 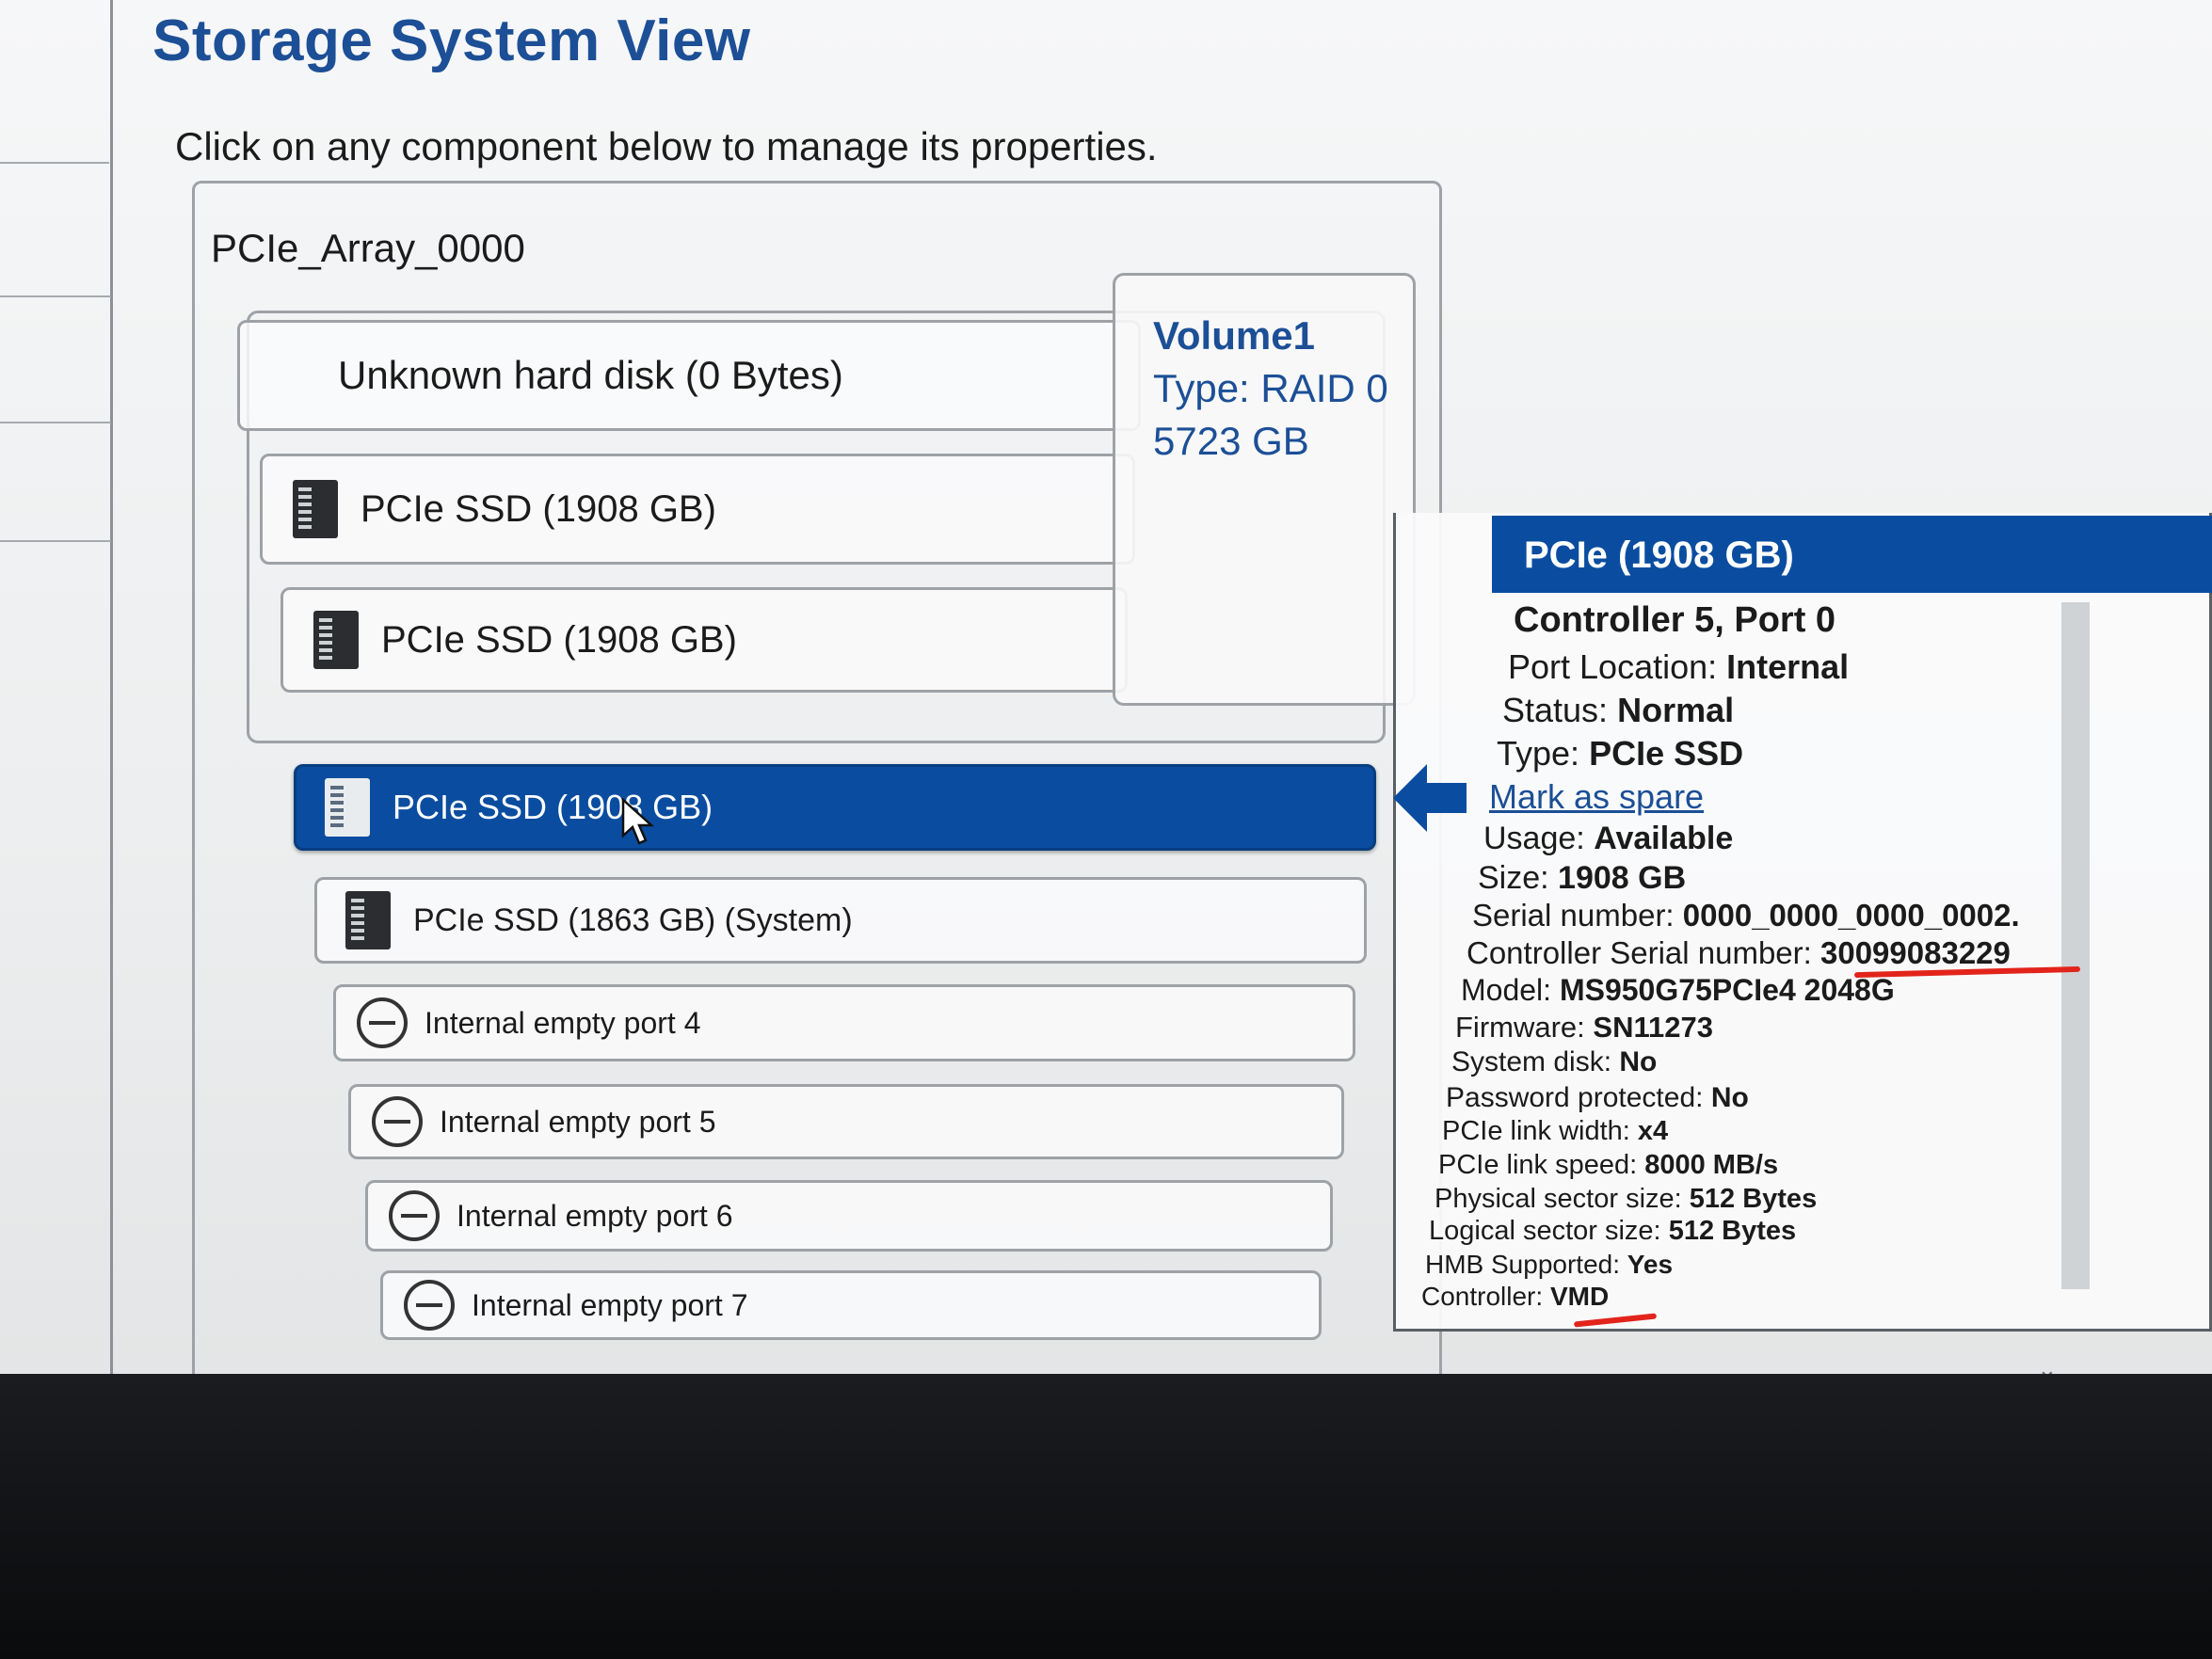 I want to click on prop-model: Model: MS950G75PCIe4 2048G, so click(x=1678, y=990).